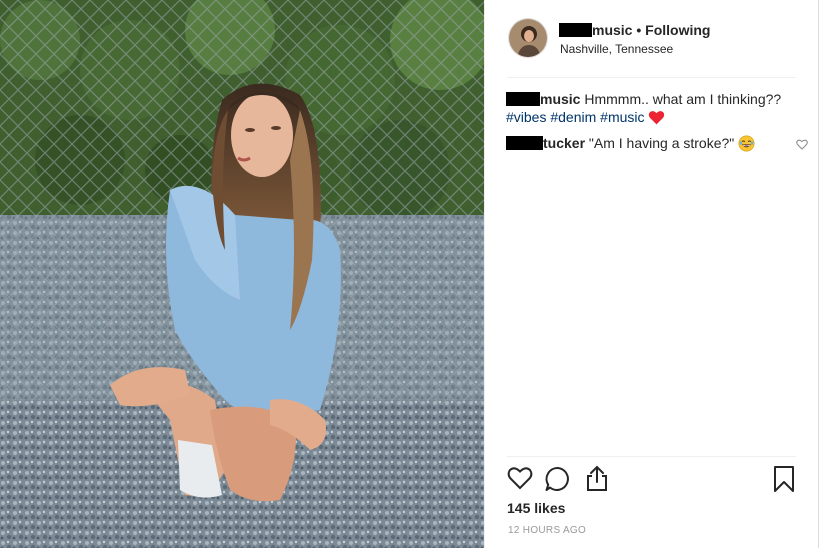 Image resolution: width=819 pixels, height=548 pixels. I want to click on speech-bubble-icon, so click(558, 481).